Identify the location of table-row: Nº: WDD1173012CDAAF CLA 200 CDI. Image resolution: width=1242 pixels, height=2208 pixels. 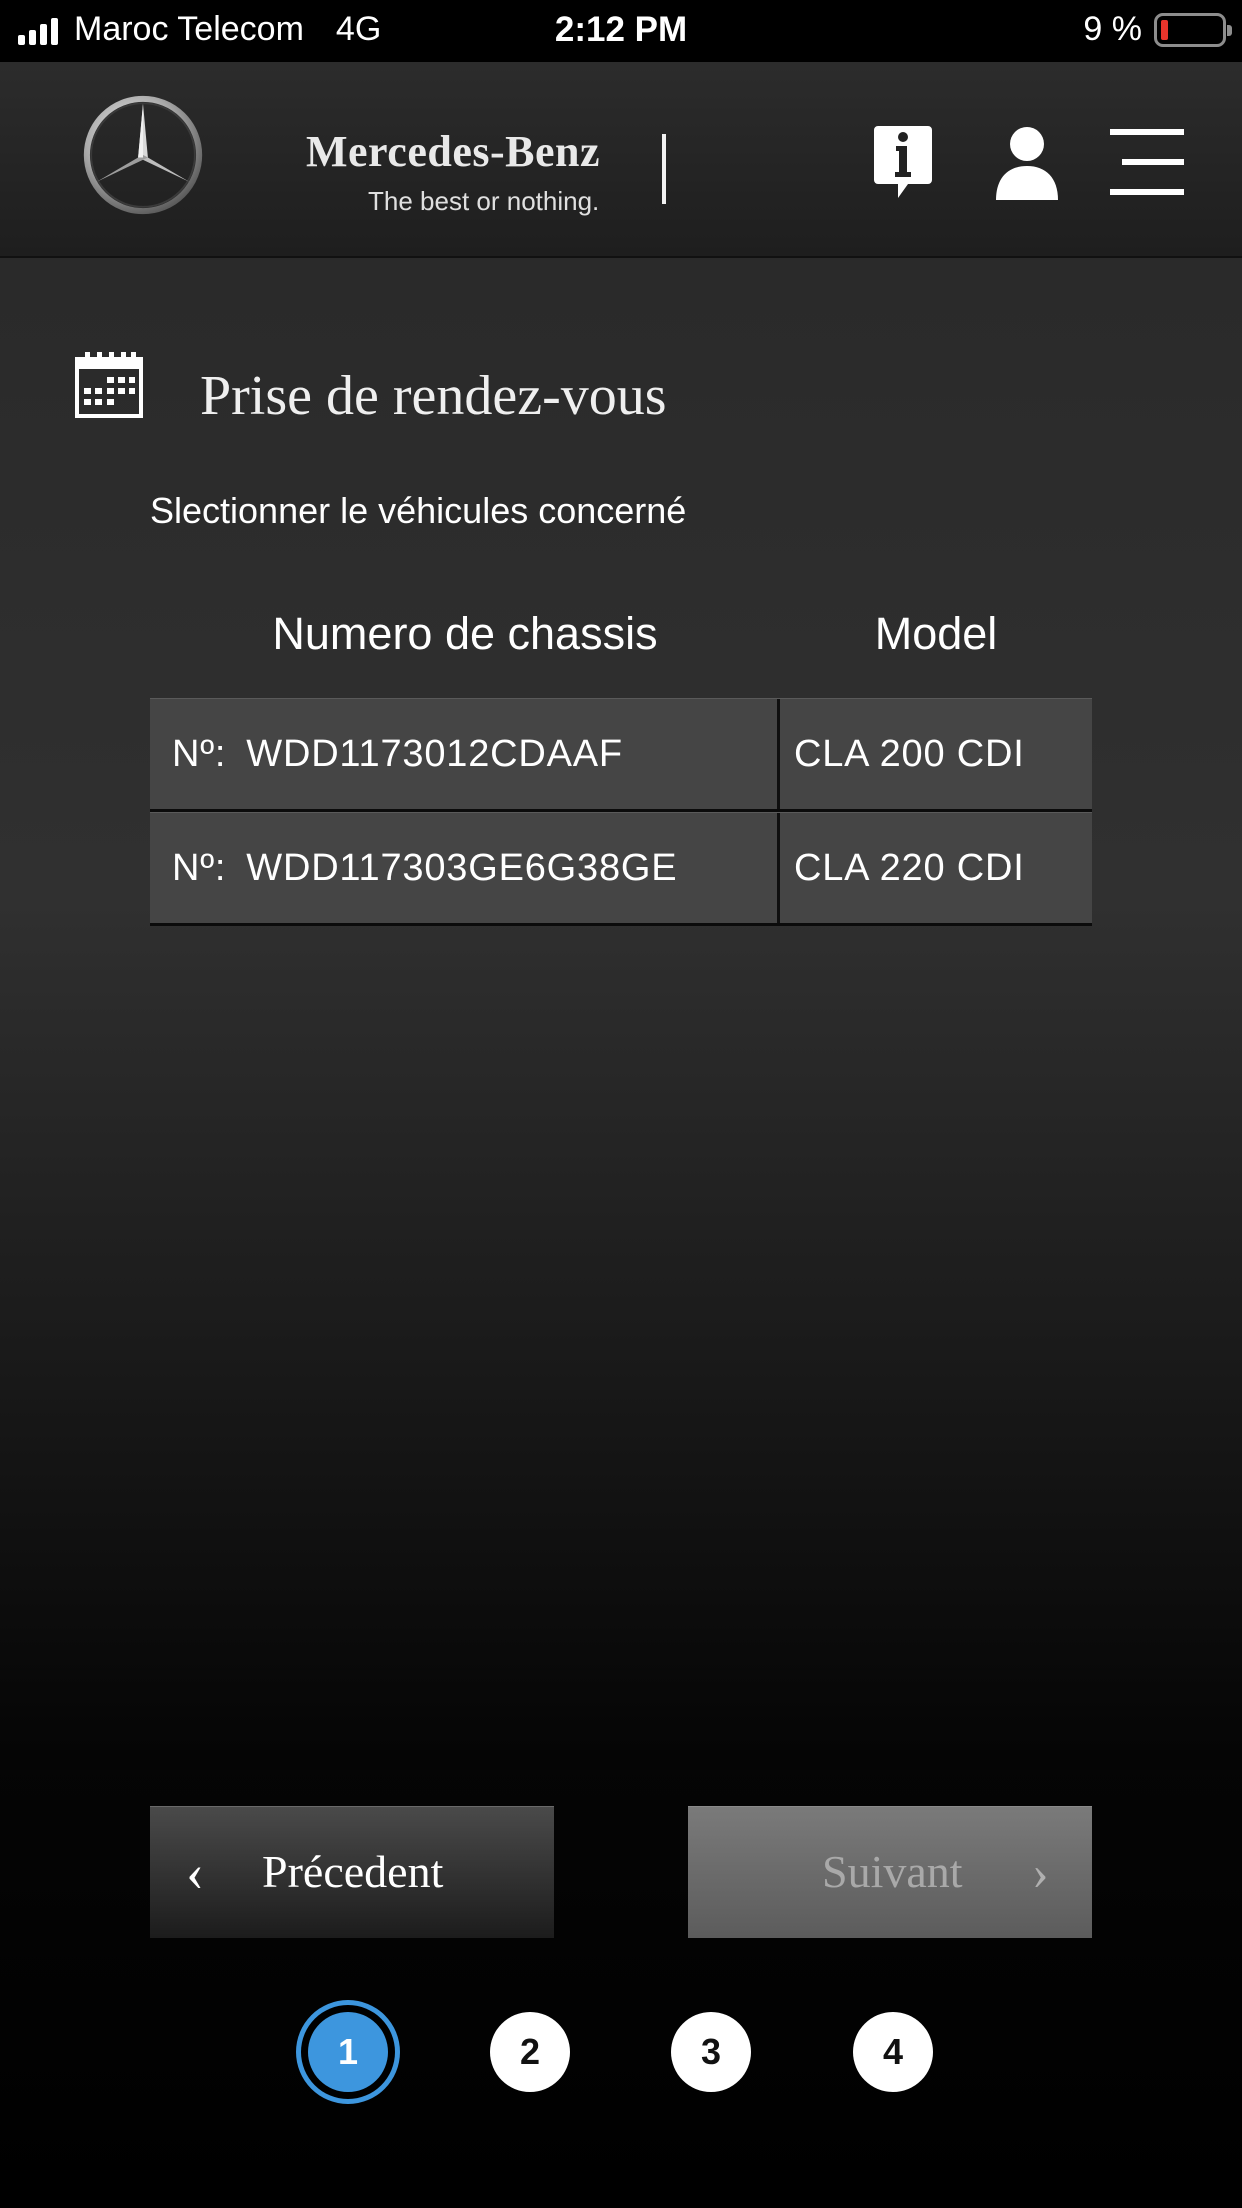
(621, 755).